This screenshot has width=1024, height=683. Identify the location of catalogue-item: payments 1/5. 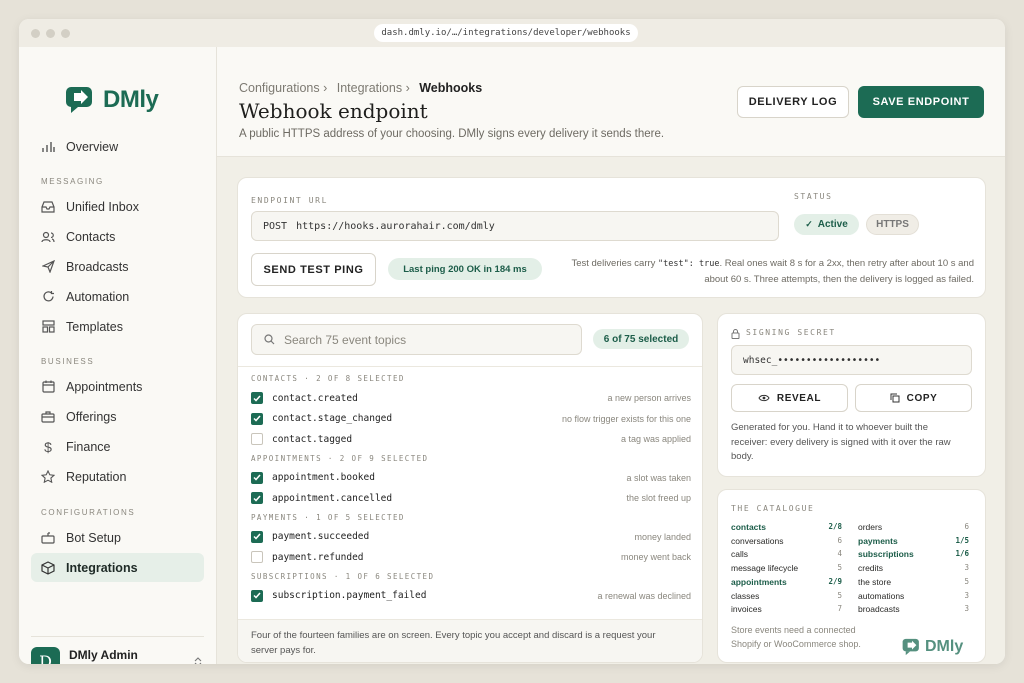
(913, 541).